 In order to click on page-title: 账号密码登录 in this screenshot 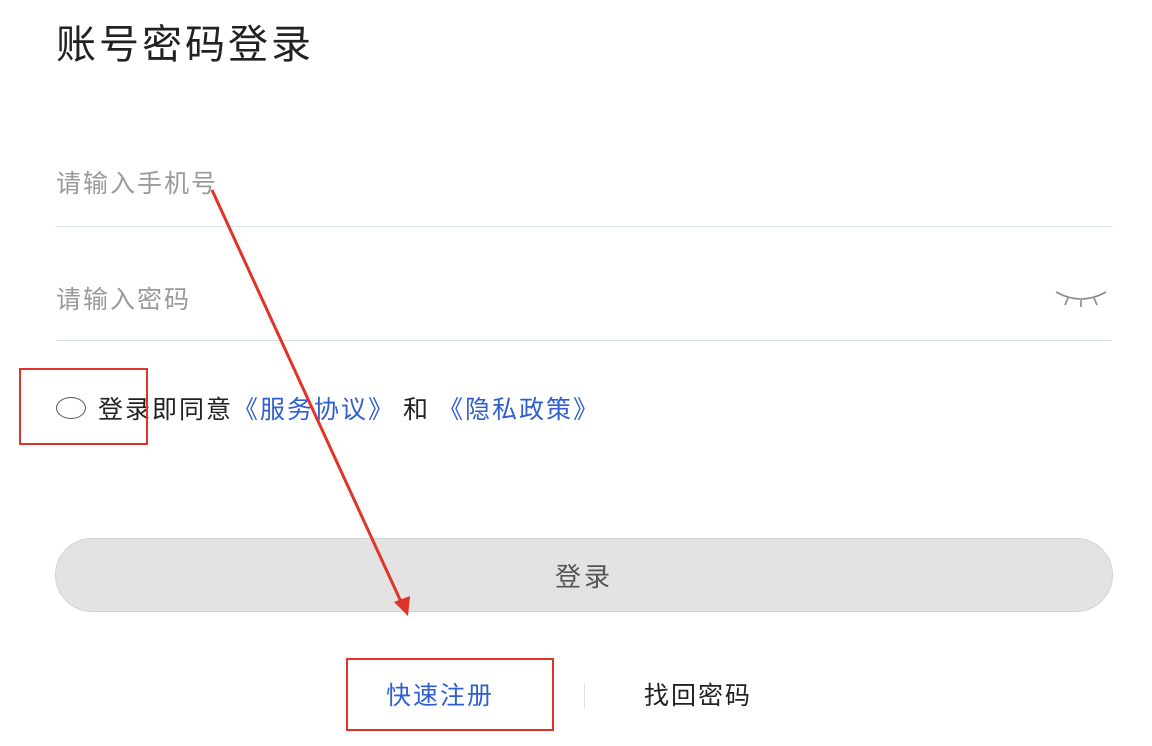, I will do `click(185, 45)`.